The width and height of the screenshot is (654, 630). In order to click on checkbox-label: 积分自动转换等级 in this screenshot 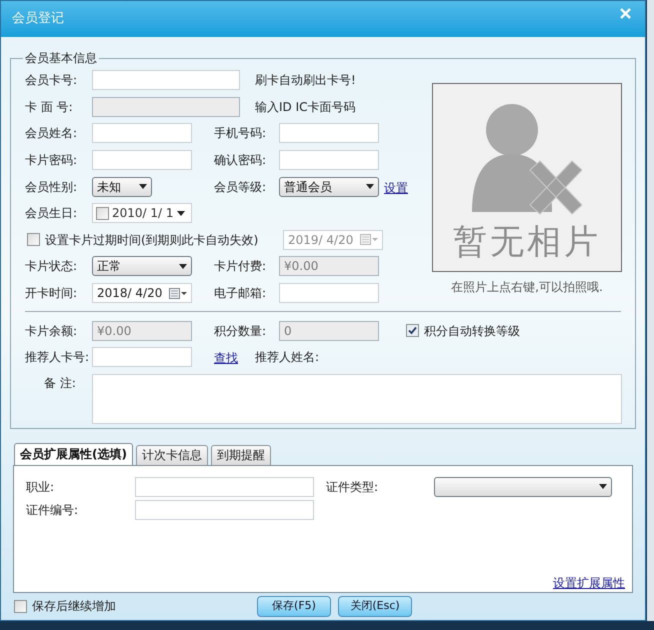, I will do `click(472, 331)`.